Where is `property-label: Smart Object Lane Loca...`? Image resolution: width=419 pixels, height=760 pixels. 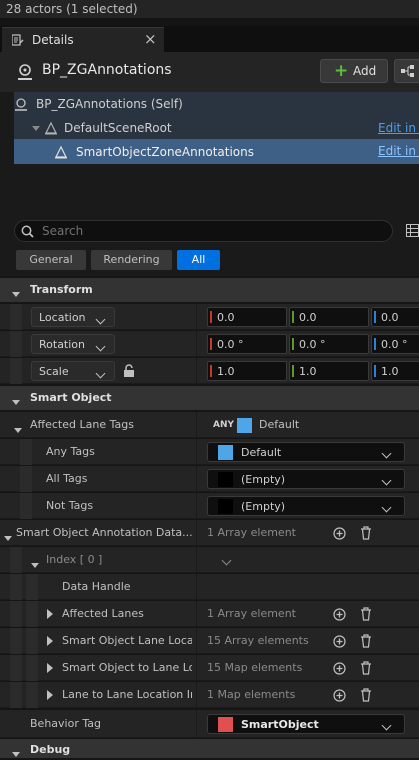 property-label: Smart Object Lane Loca... is located at coordinates (127, 640).